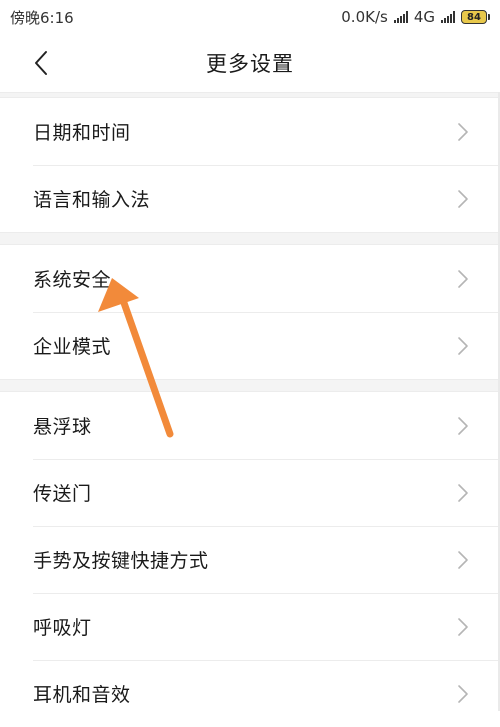 This screenshot has height=727, width=500. I want to click on network-type: 4G, so click(424, 17).